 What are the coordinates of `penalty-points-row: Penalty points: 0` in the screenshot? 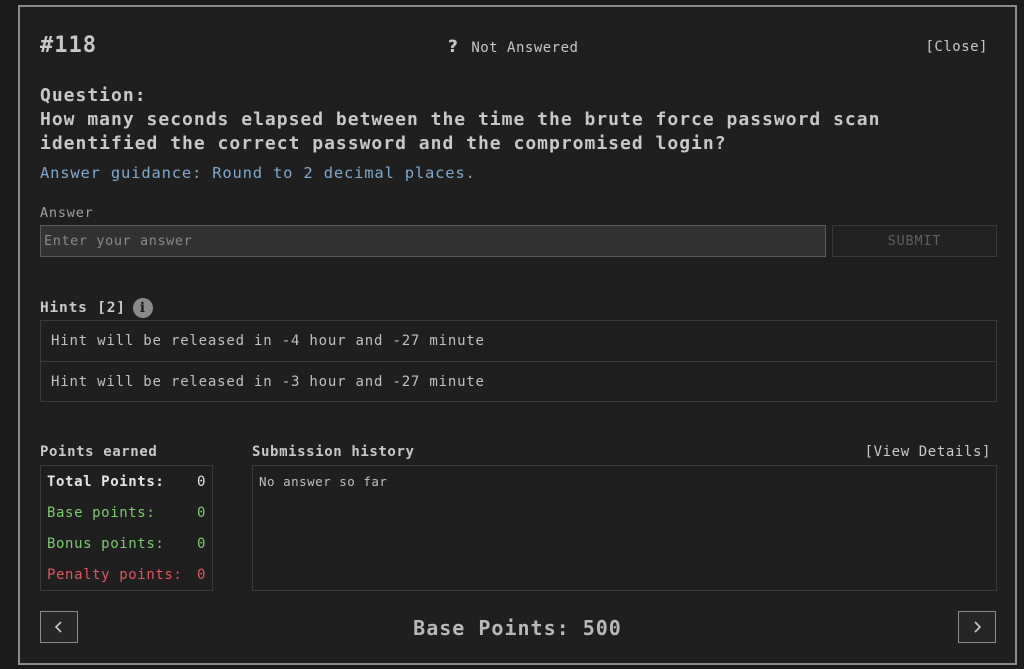 It's located at (126, 577).